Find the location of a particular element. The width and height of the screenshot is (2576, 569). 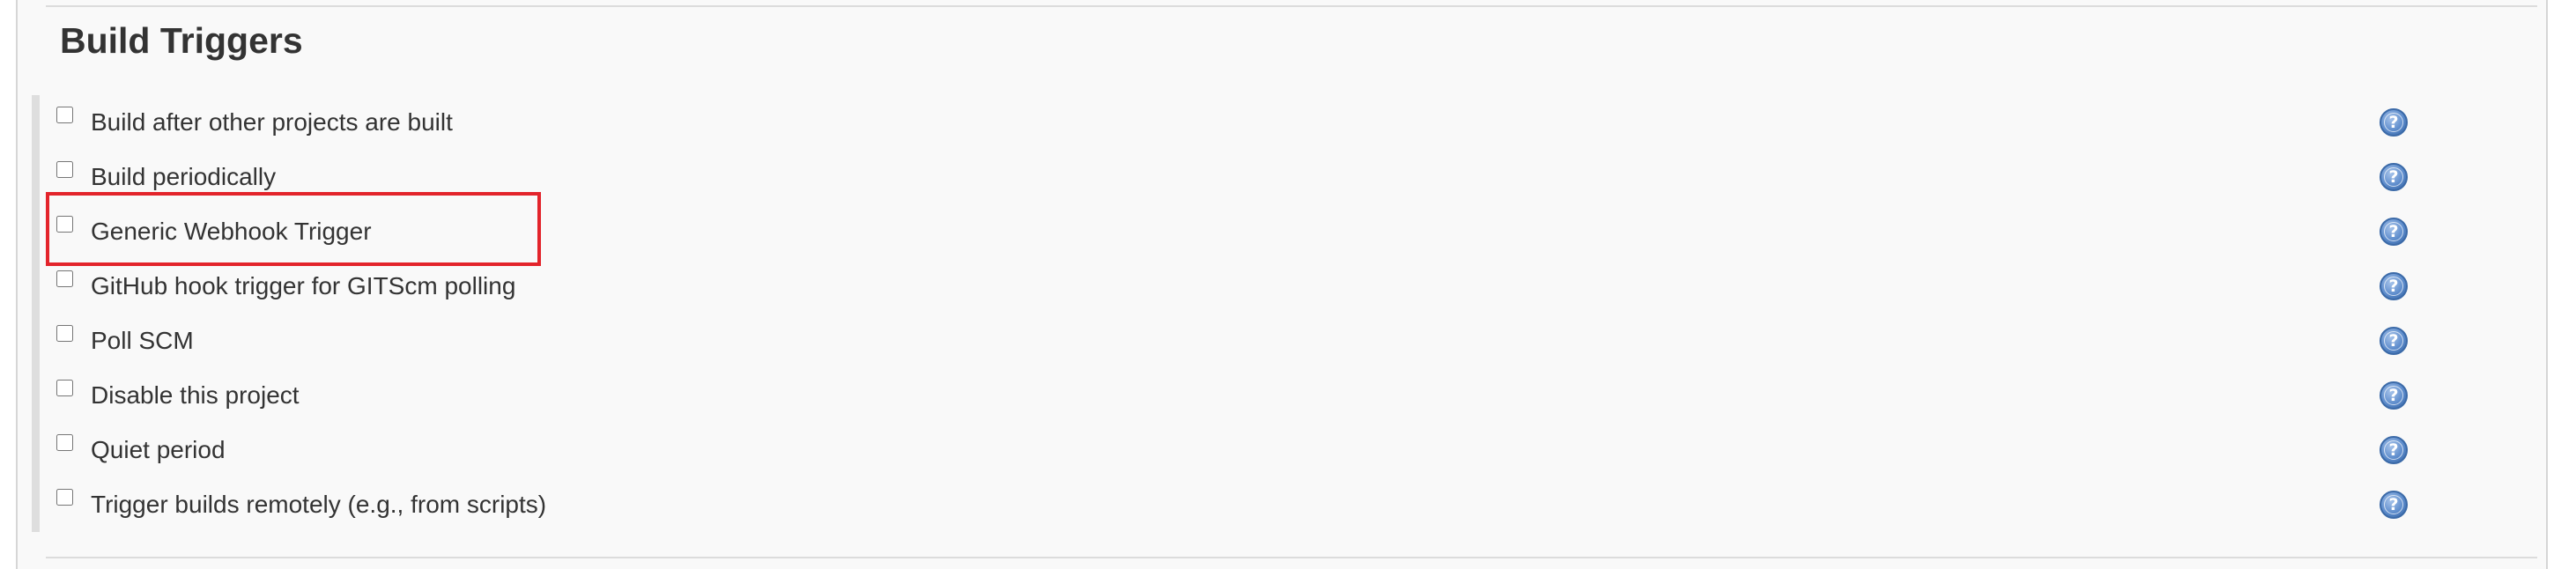

quiet-period-checkbox is located at coordinates (64, 442).